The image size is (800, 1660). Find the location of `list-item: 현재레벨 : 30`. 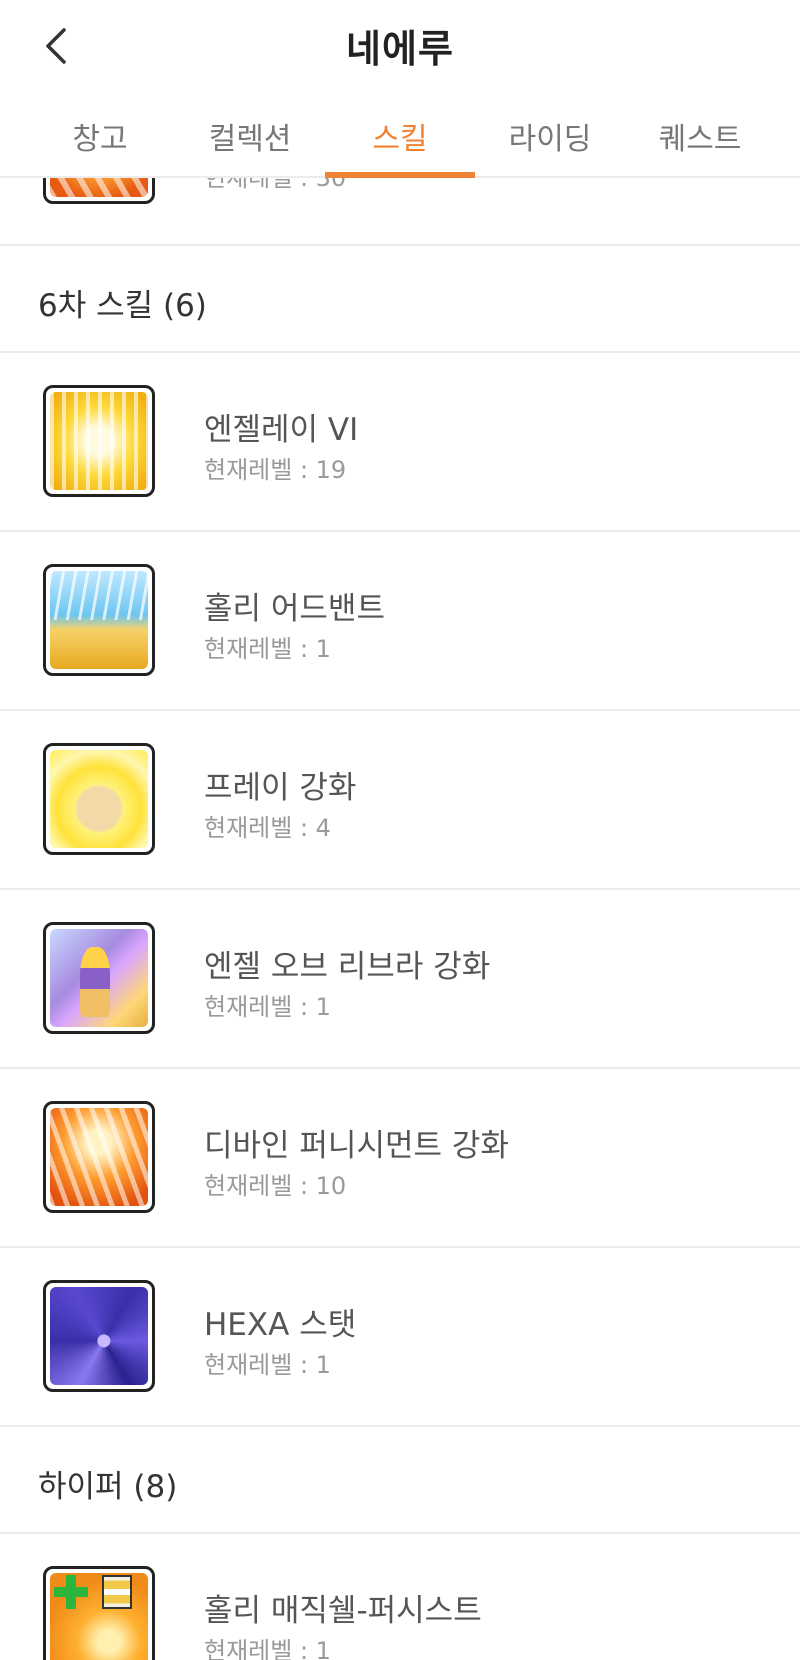

list-item: 현재레벨 : 30 is located at coordinates (400, 211).